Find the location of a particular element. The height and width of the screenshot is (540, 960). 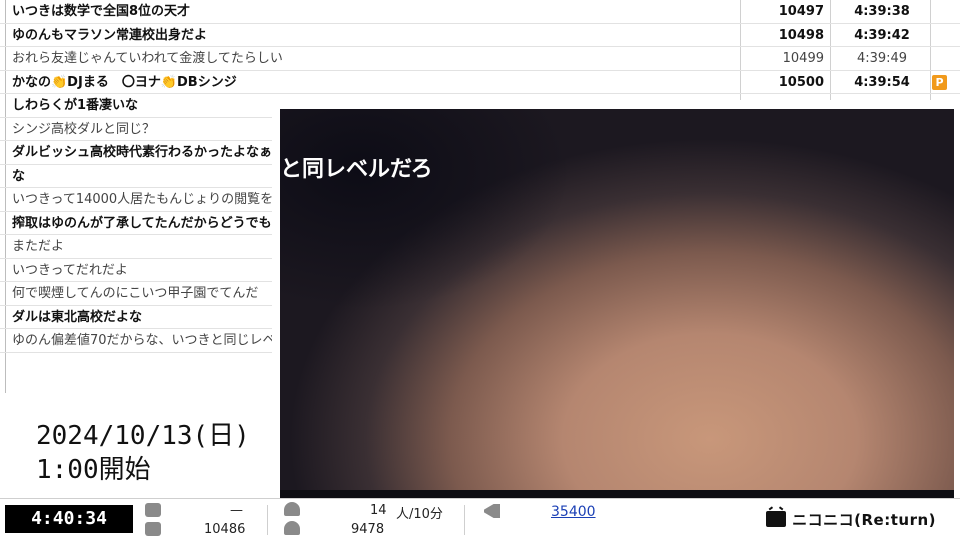

video-bottom-bar is located at coordinates (617, 494).